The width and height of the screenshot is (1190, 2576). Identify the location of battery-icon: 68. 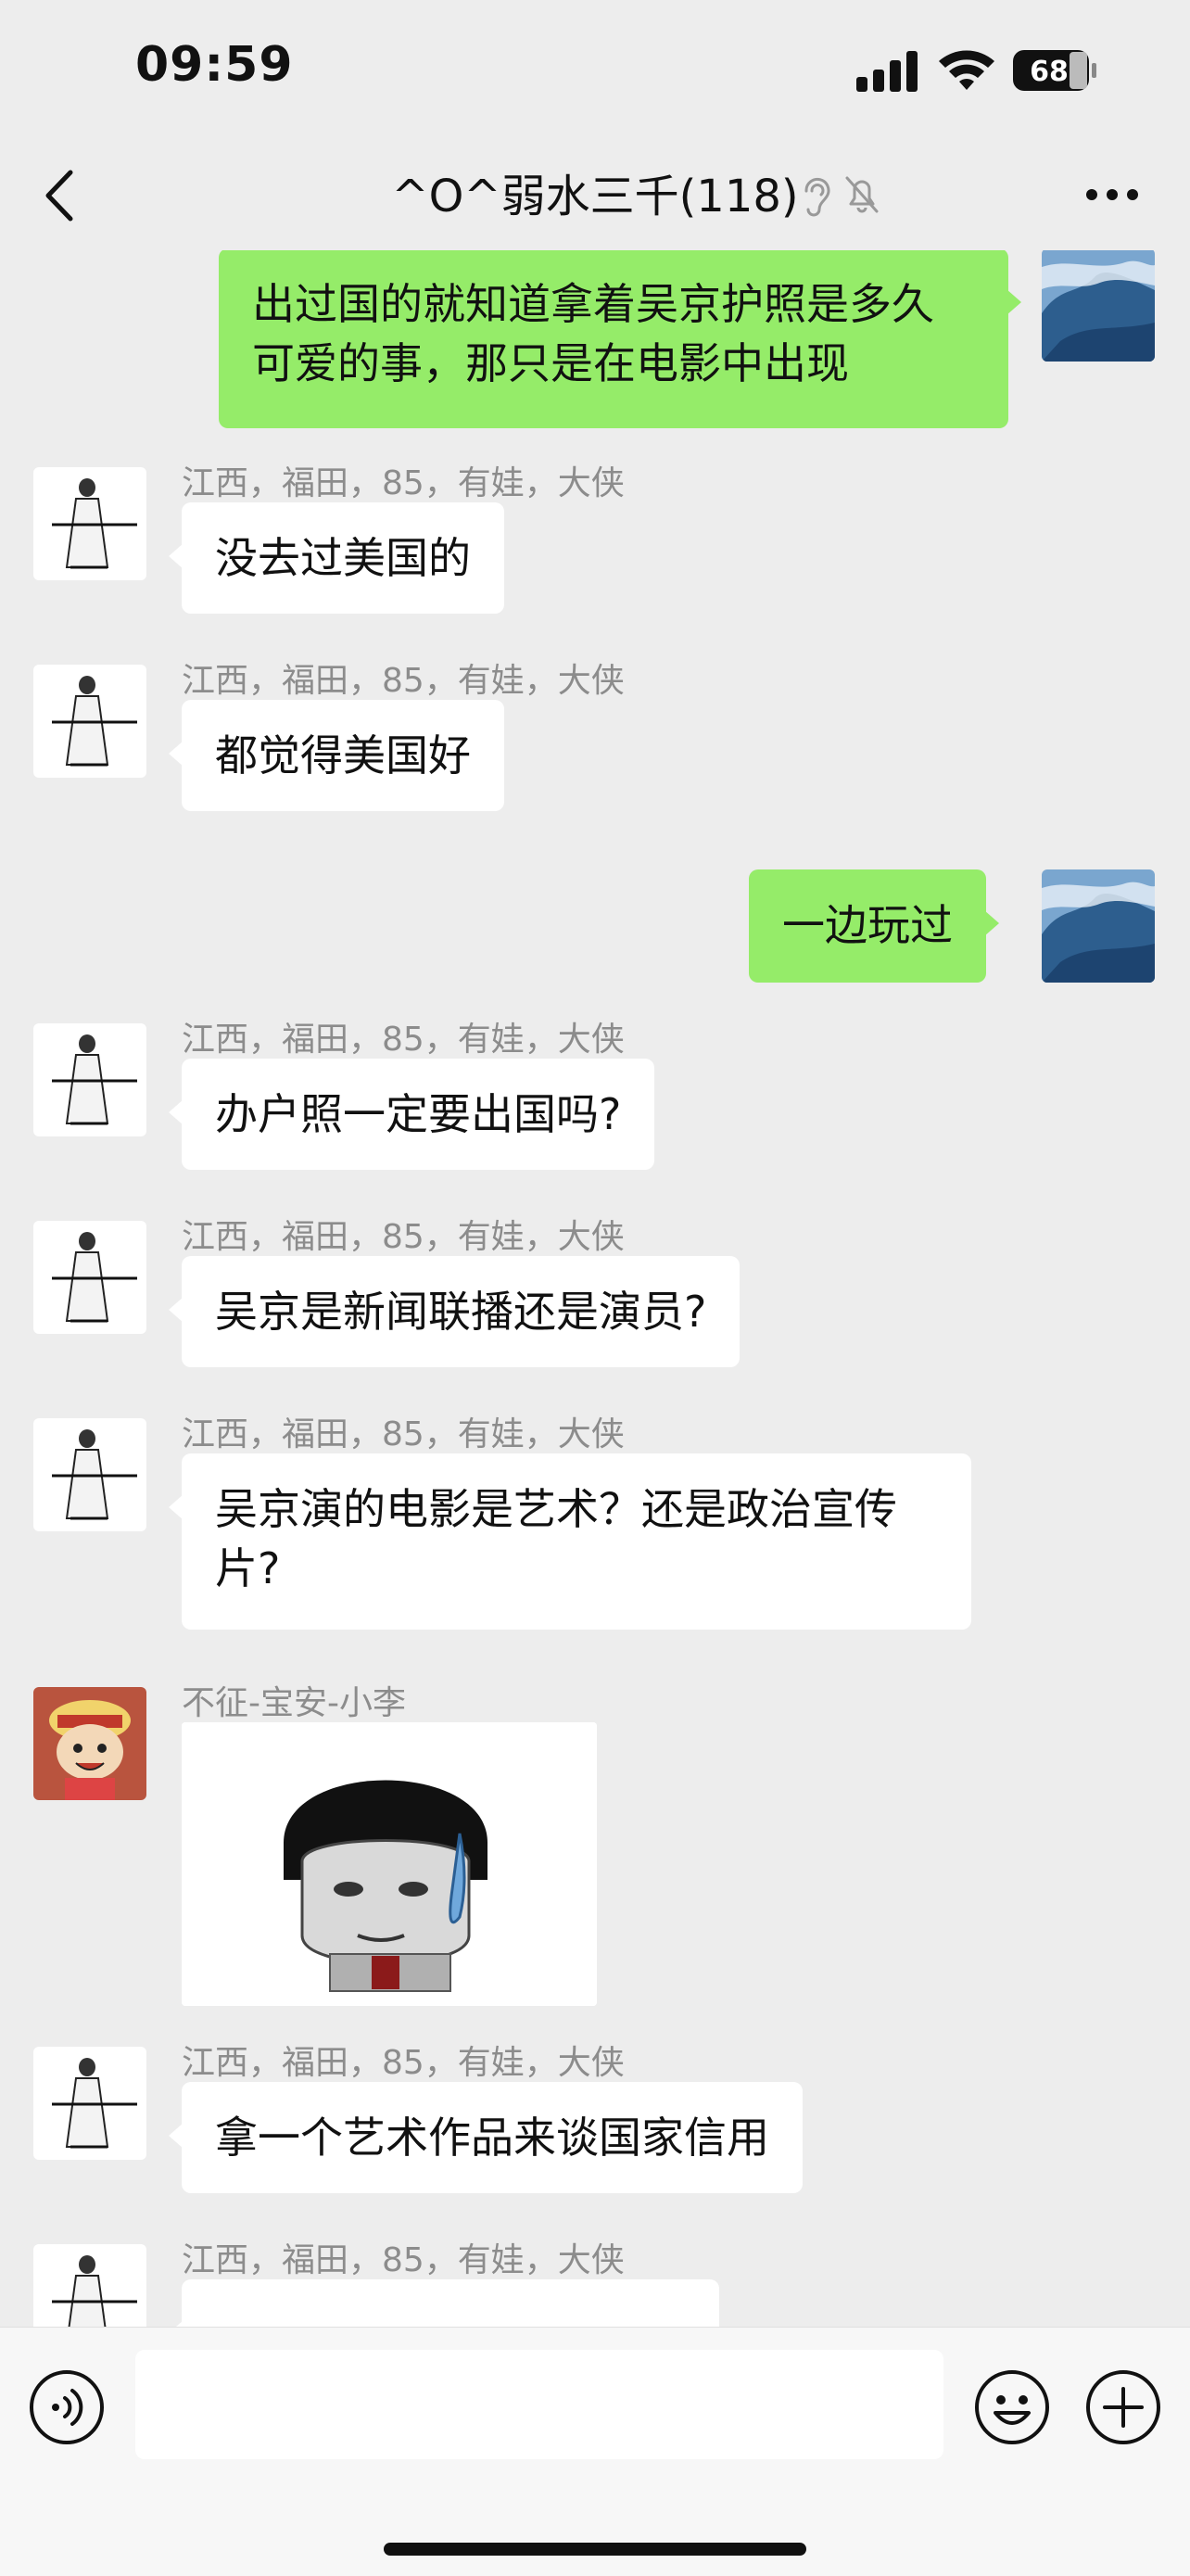
(1054, 70).